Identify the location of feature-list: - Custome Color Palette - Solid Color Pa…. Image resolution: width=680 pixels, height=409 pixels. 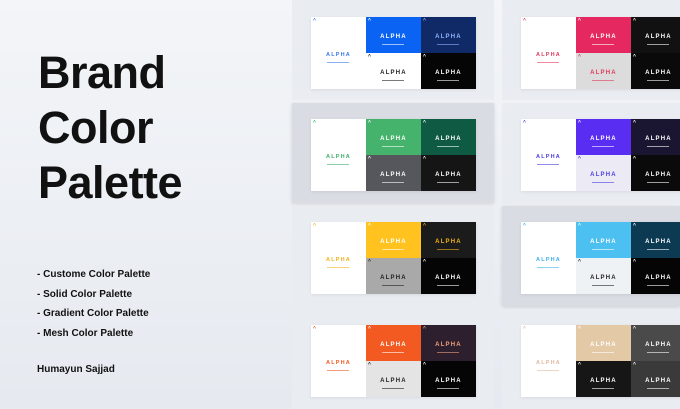
(93, 304).